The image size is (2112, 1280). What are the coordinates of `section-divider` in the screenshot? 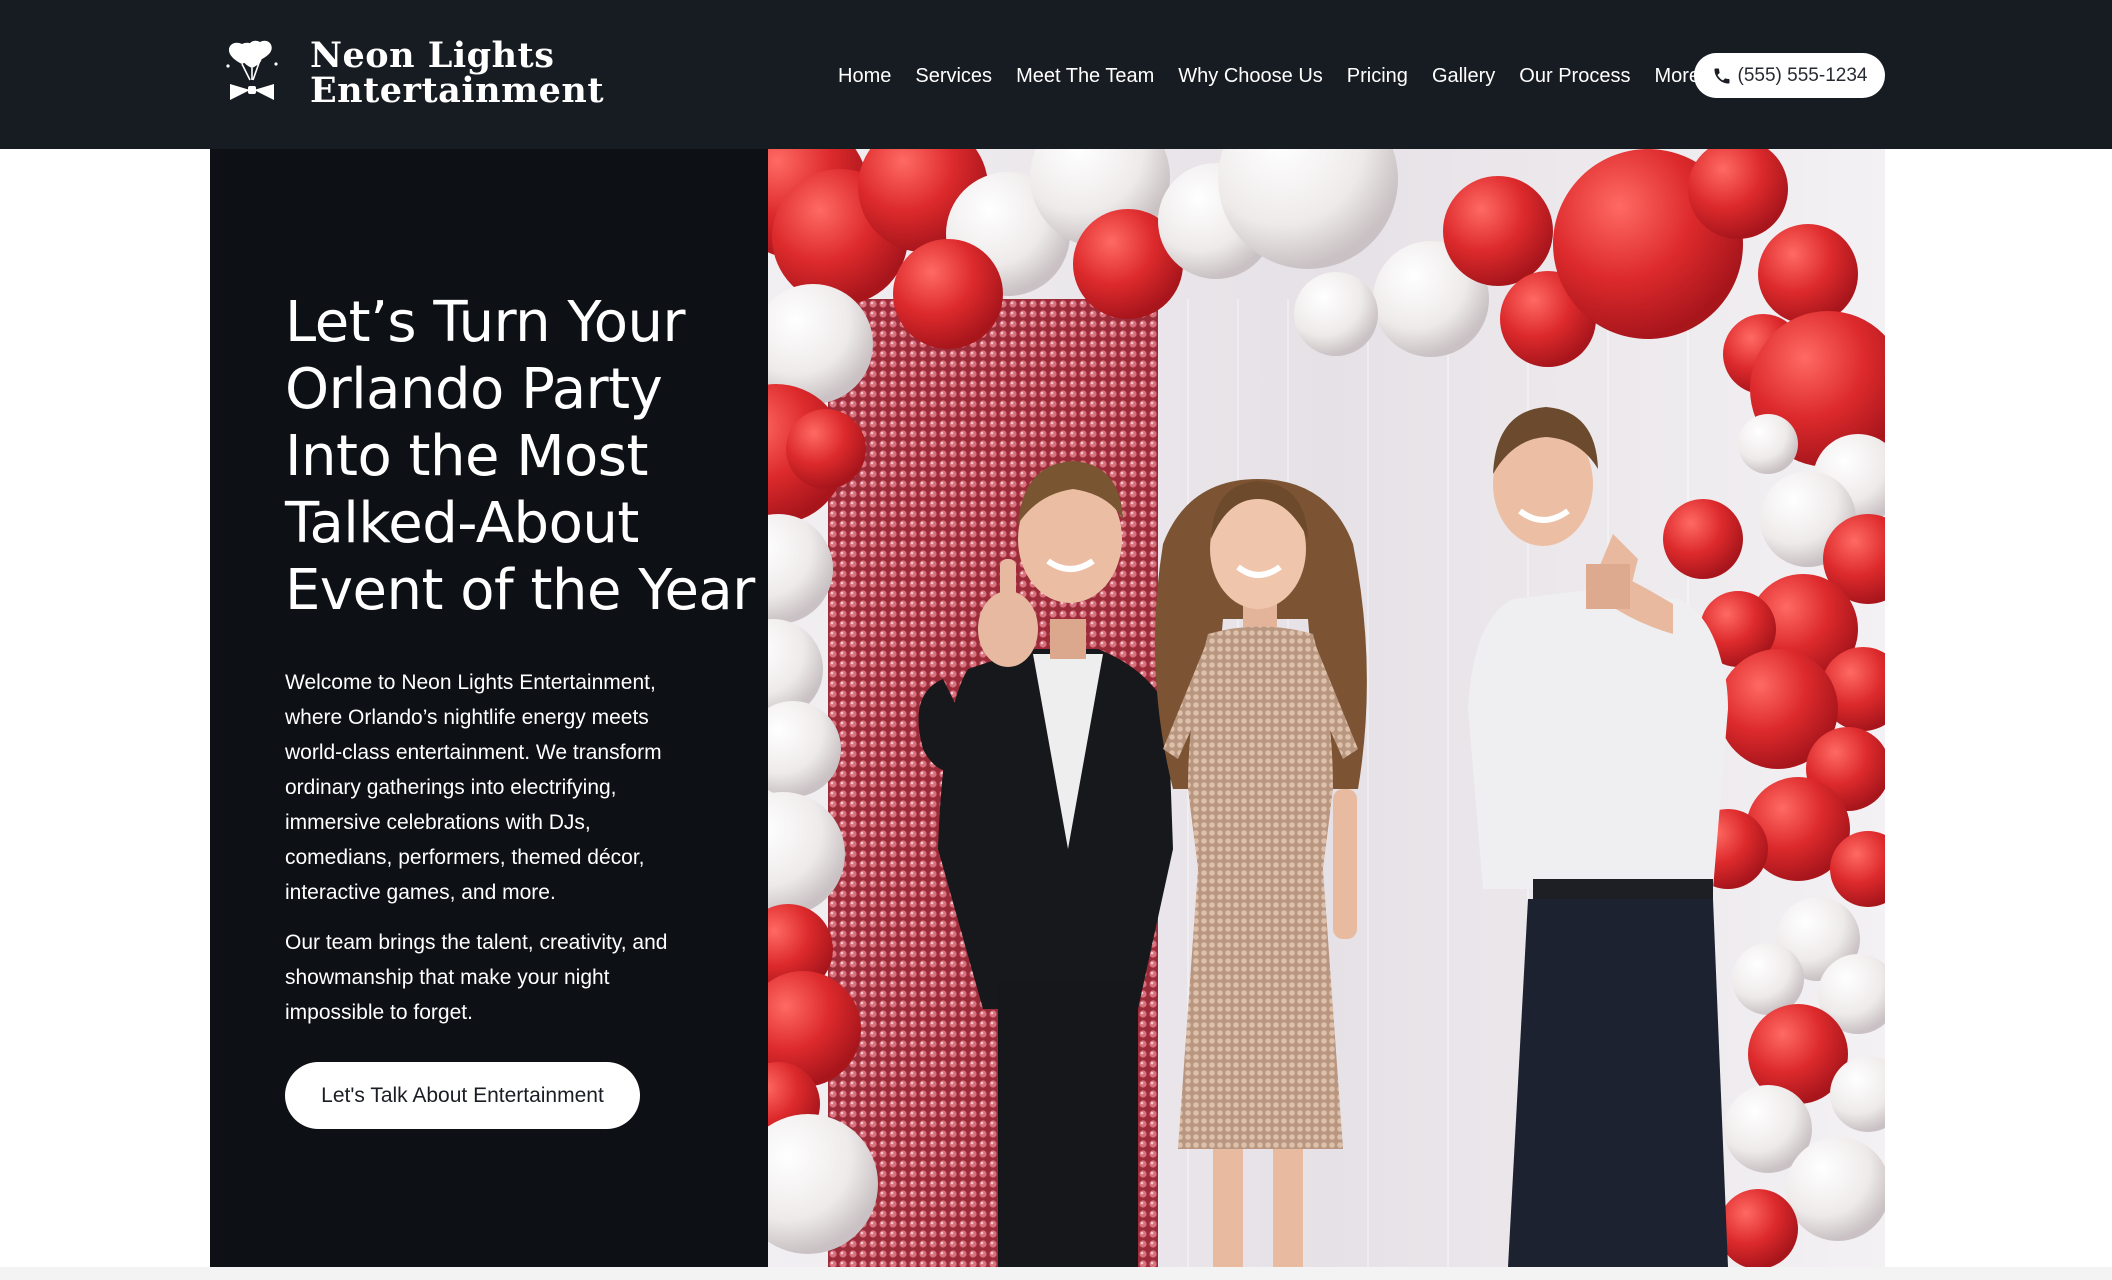 It's located at (1056, 1273).